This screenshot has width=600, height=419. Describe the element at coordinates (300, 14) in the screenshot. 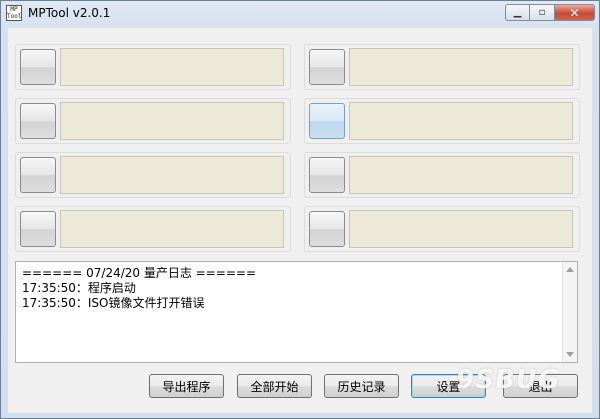

I see `title-bar: MP Tool MPTool v2.0.1 ▁ ▫ ✕` at that location.